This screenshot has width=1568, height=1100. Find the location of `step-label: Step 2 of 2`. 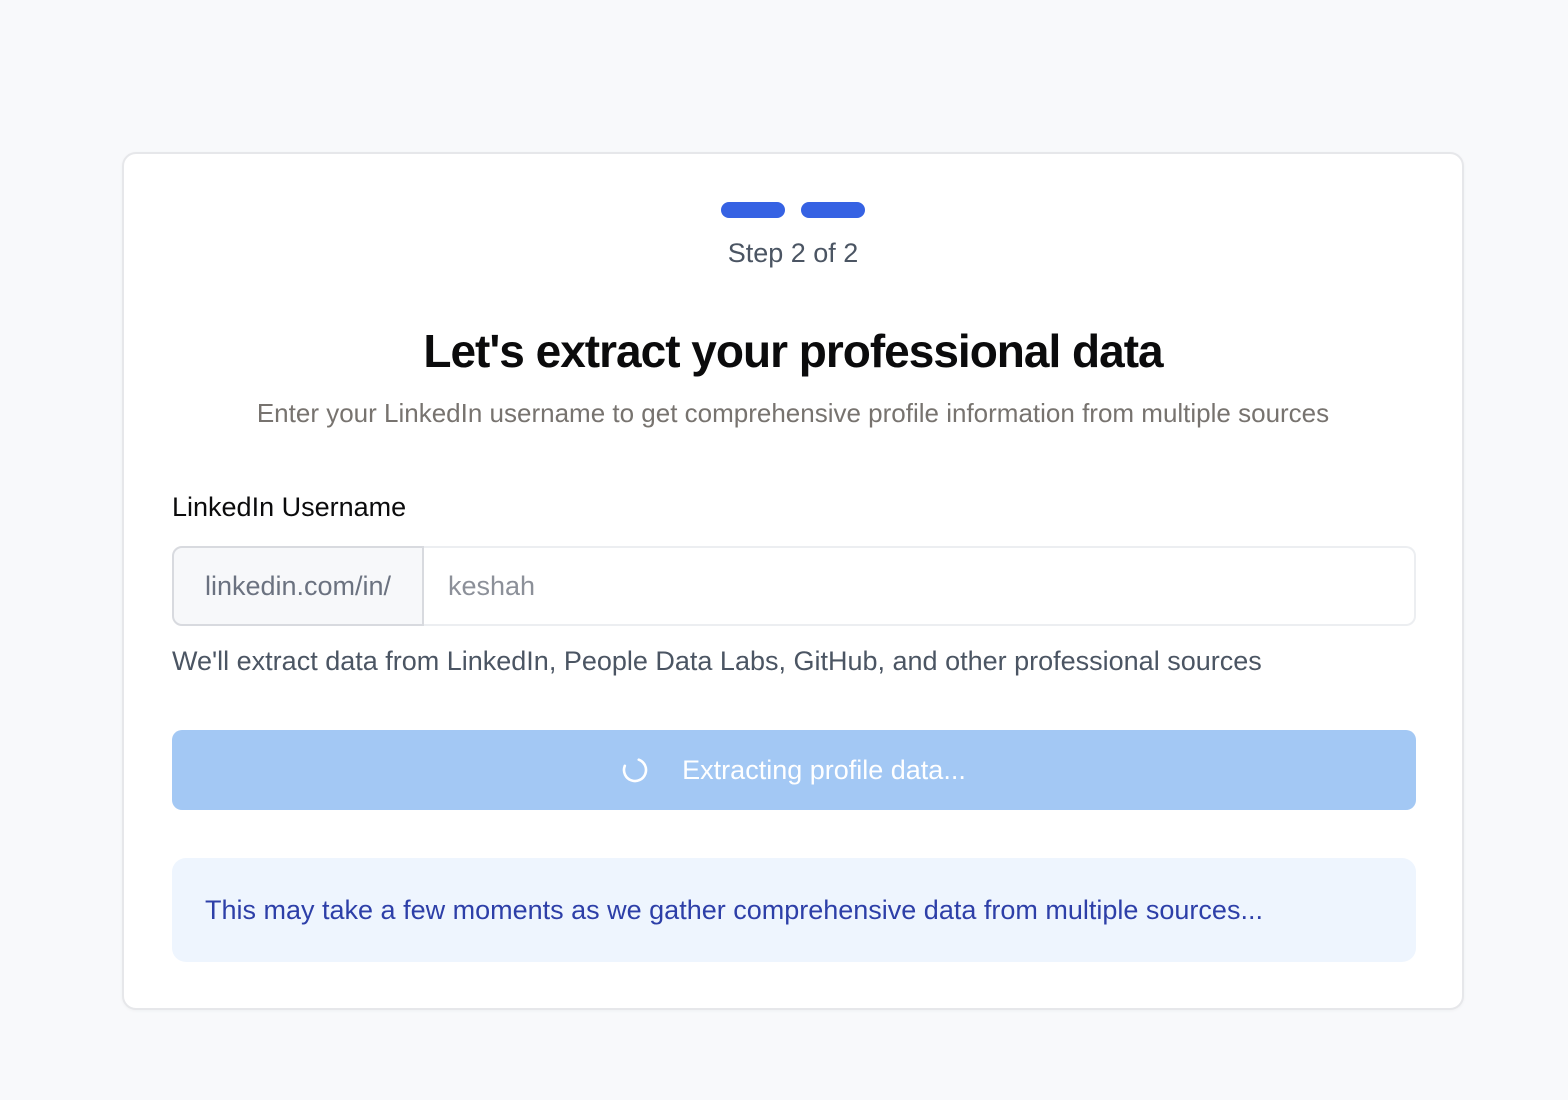

step-label: Step 2 of 2 is located at coordinates (793, 253).